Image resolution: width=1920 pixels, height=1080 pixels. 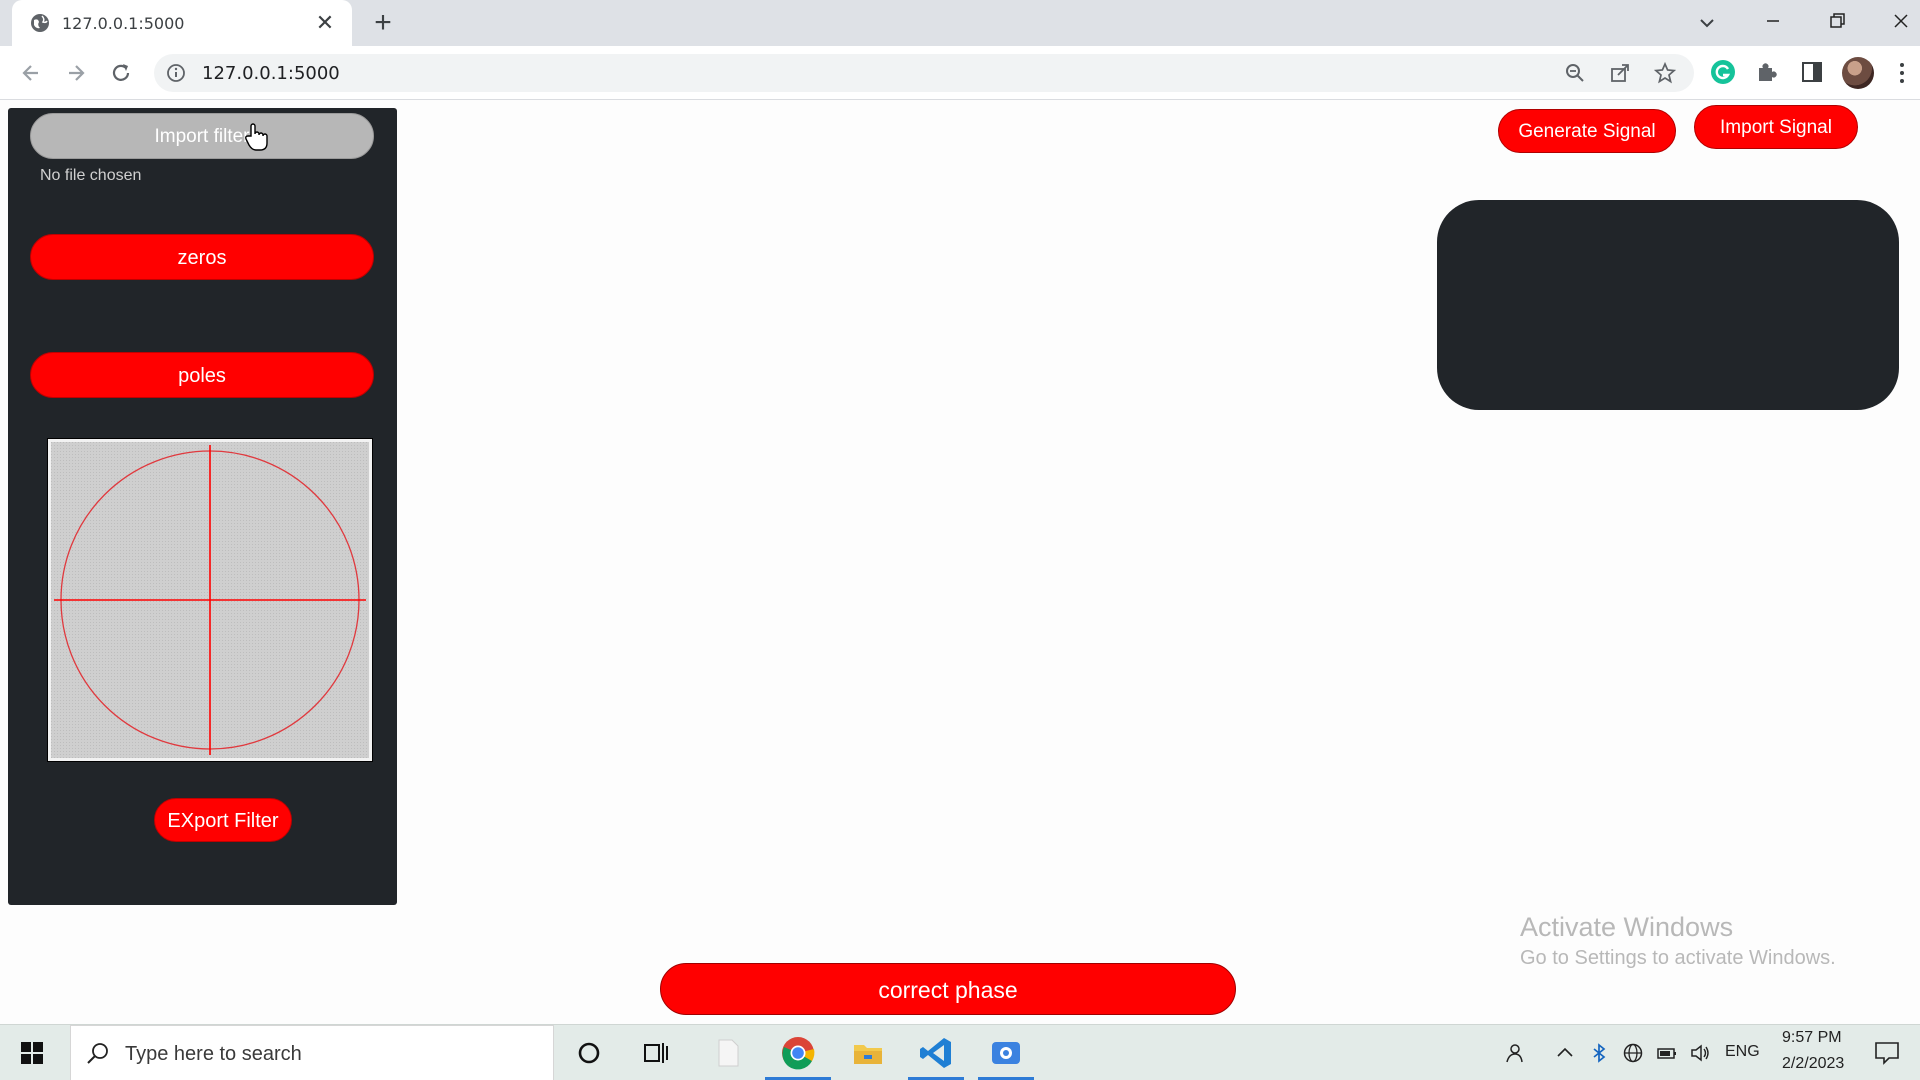 I want to click on import-signal-button: Import Signal, so click(x=1776, y=127).